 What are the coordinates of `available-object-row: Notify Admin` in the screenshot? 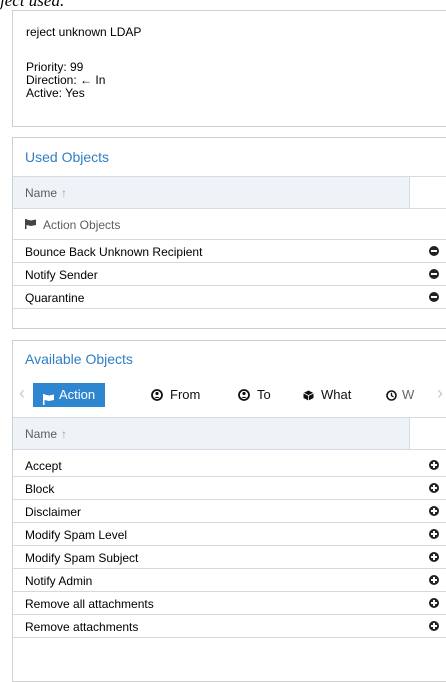 It's located at (229, 580).